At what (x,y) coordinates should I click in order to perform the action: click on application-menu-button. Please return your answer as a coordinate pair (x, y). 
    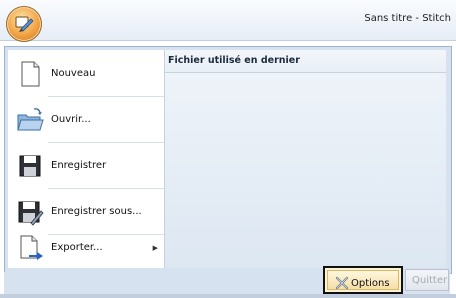
    Looking at the image, I should click on (24, 24).